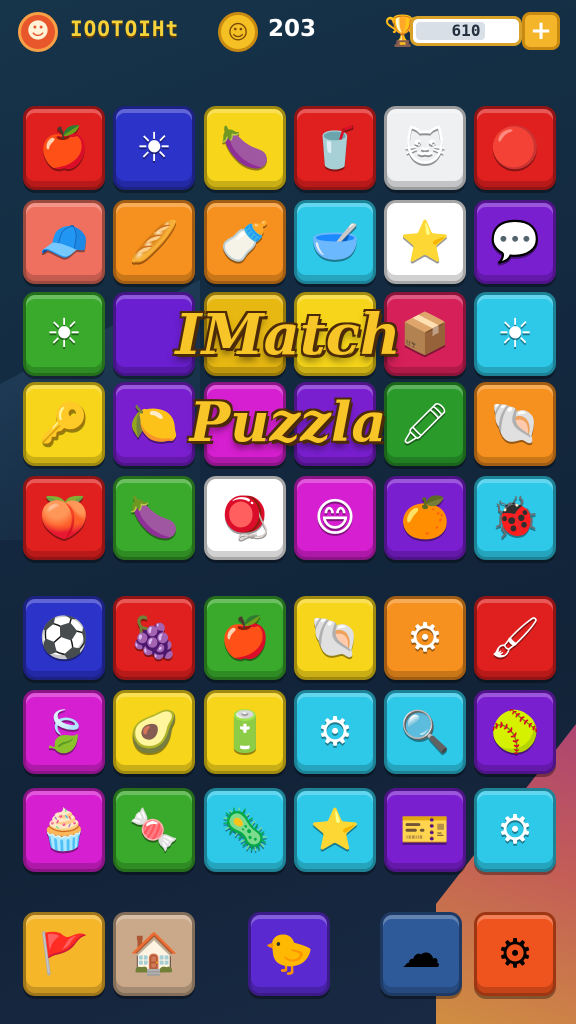 This screenshot has height=1024, width=576. I want to click on tile-shell: 🐚, so click(335, 638).